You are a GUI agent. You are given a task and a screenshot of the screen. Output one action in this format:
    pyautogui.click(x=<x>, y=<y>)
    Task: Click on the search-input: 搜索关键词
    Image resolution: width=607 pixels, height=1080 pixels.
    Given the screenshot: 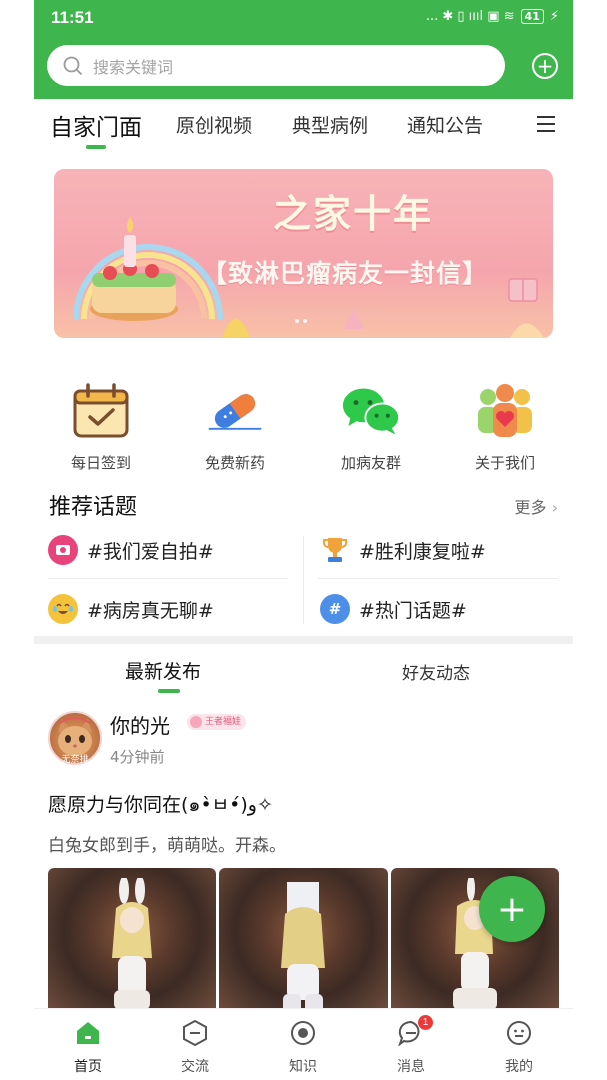 What is the action you would take?
    pyautogui.click(x=276, y=65)
    